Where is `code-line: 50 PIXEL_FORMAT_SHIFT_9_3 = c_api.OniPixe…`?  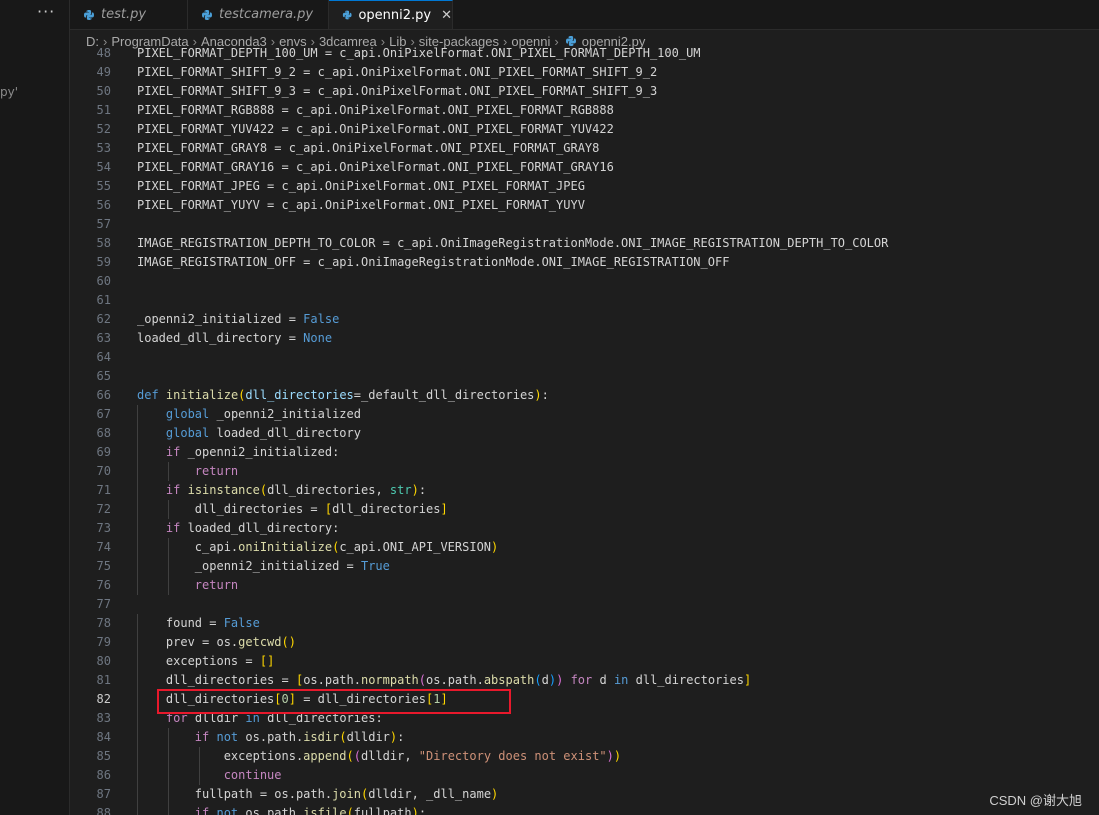
code-line: 50 PIXEL_FORMAT_SHIFT_9_3 = c_api.OniPixe… is located at coordinates (584, 91).